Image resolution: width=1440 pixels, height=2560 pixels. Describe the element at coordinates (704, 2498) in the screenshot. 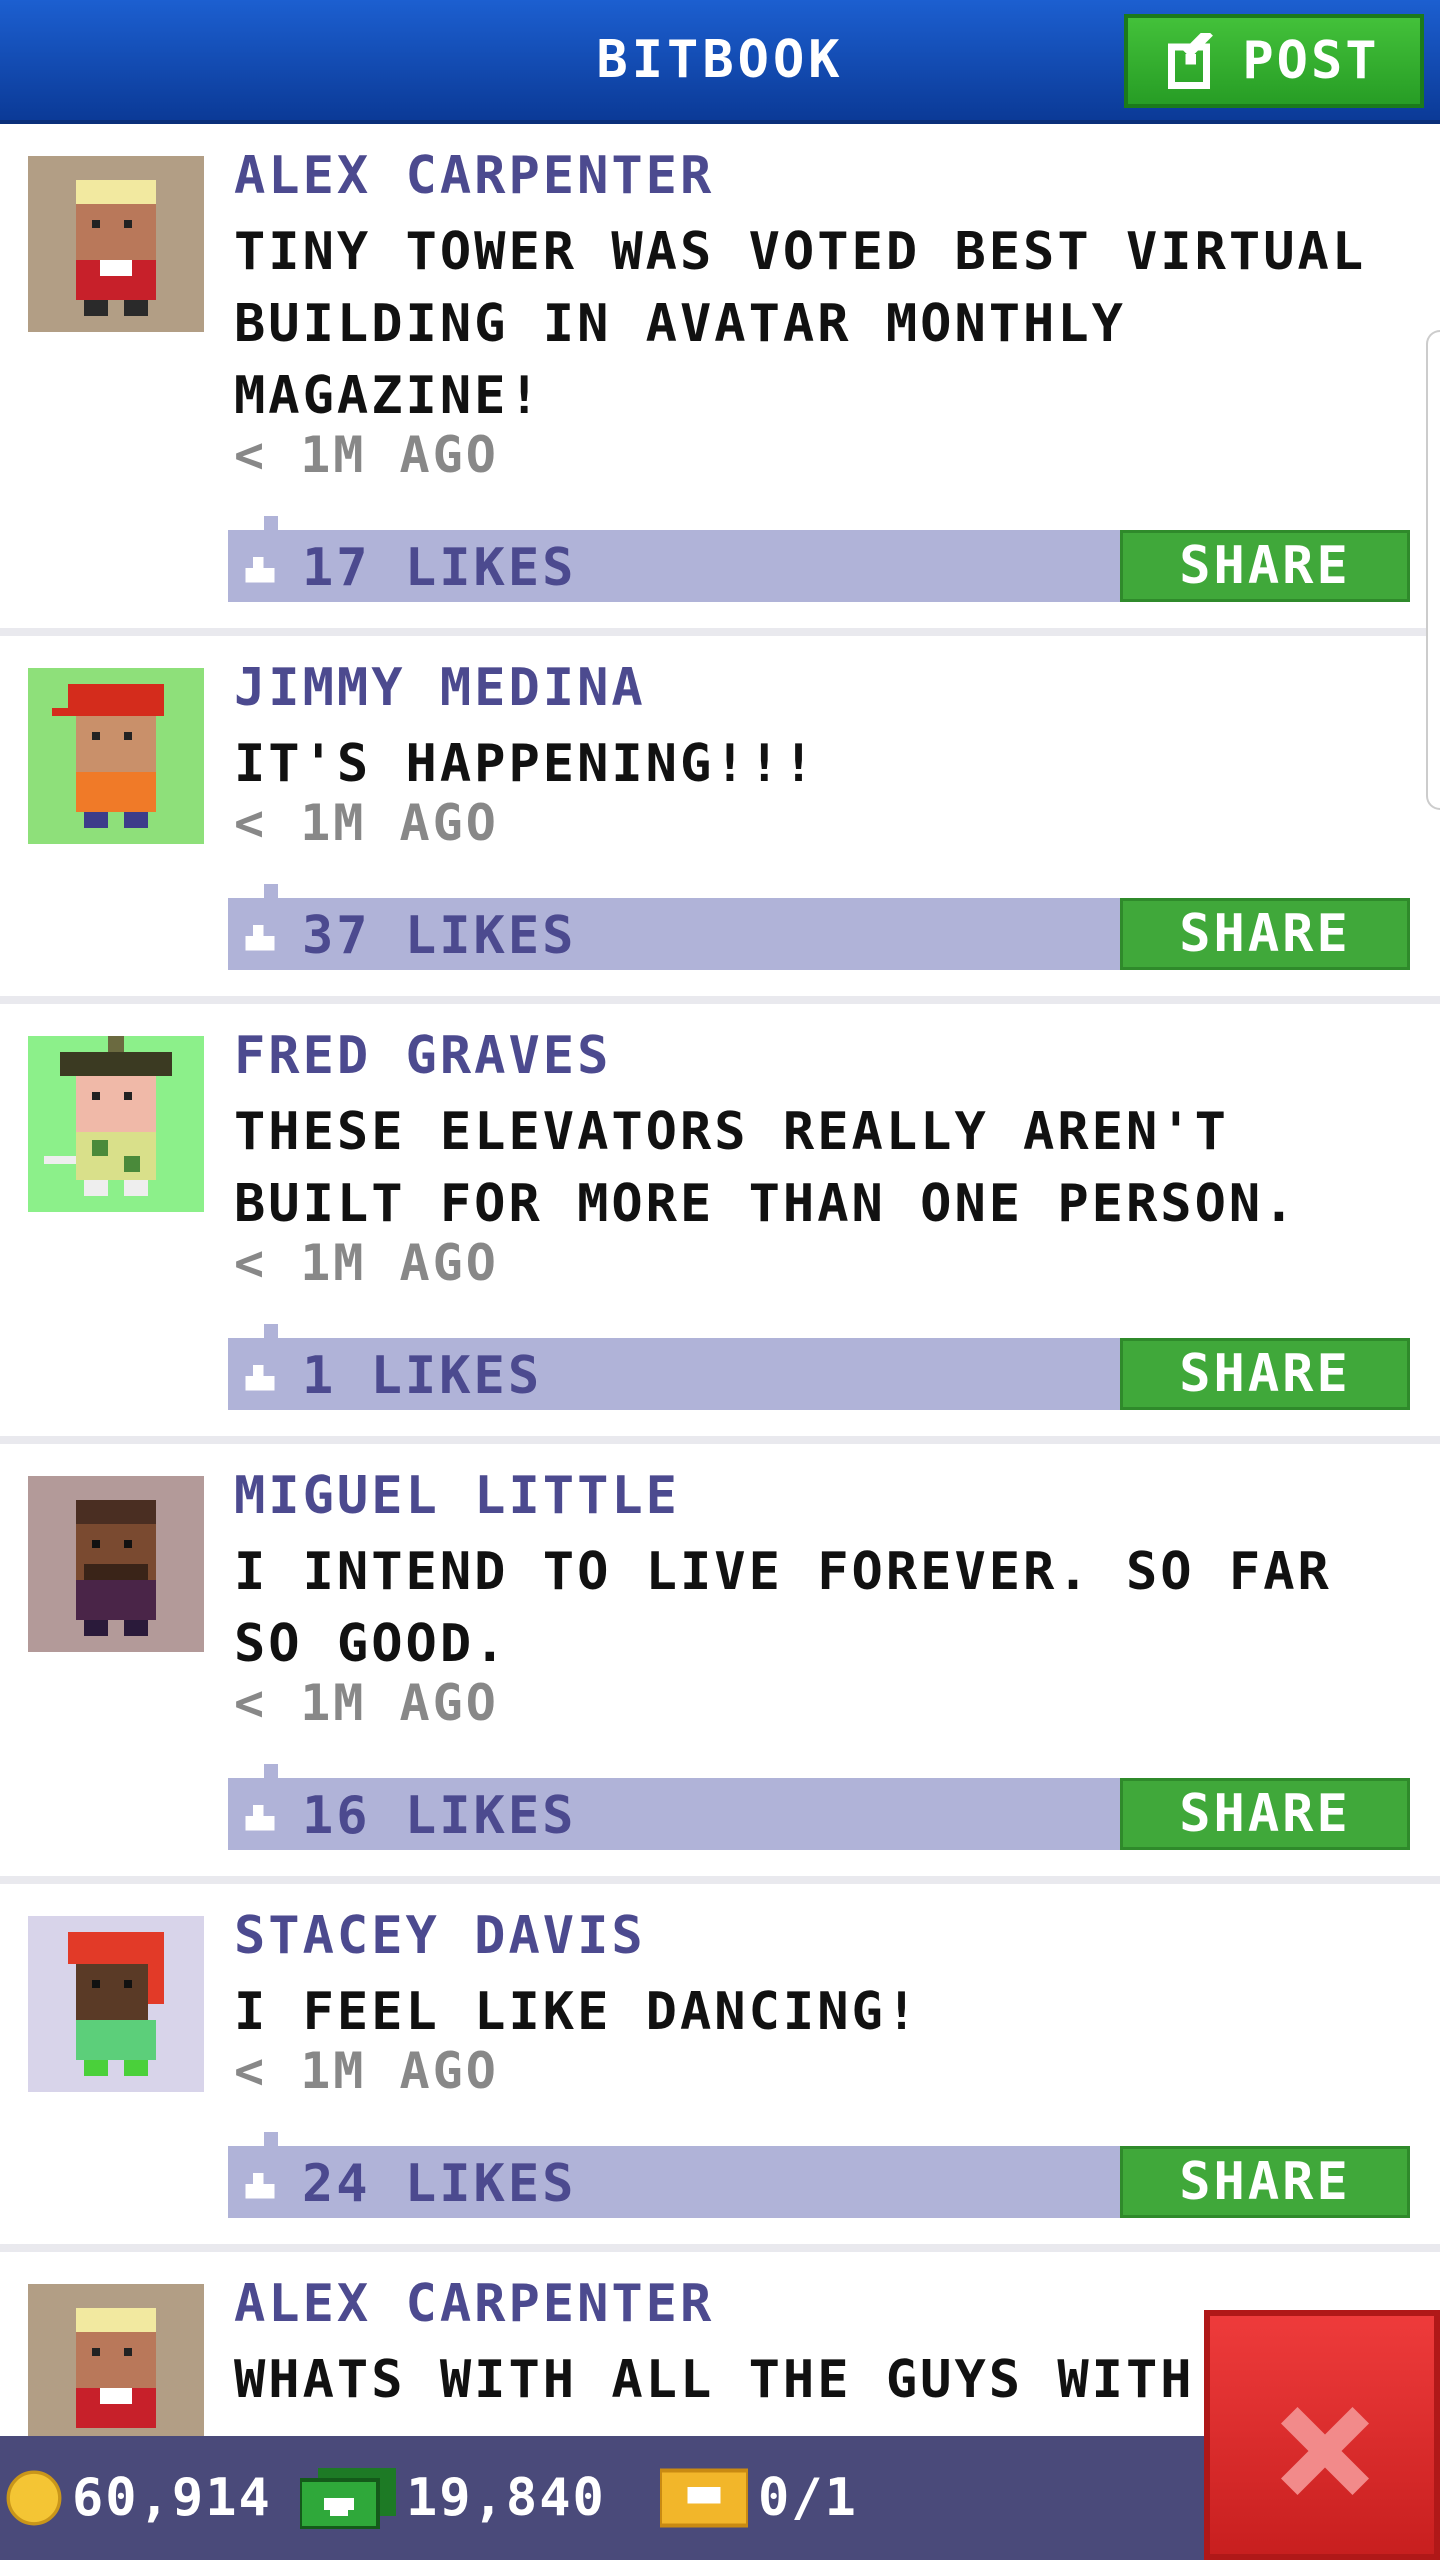

I see `ticket-icon` at that location.